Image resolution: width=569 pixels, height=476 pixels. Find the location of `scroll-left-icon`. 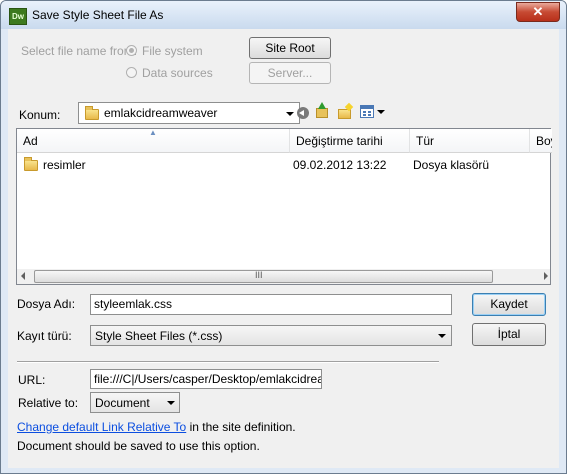

scroll-left-icon is located at coordinates (23, 276).